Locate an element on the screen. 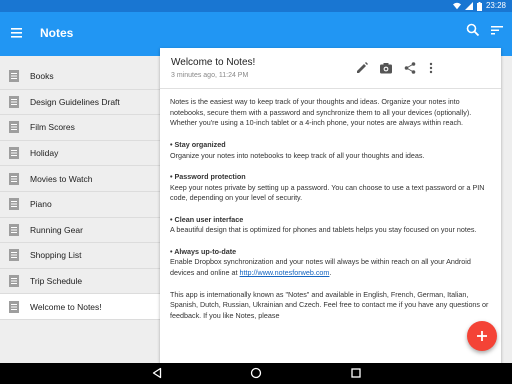  home-icon is located at coordinates (256, 373).